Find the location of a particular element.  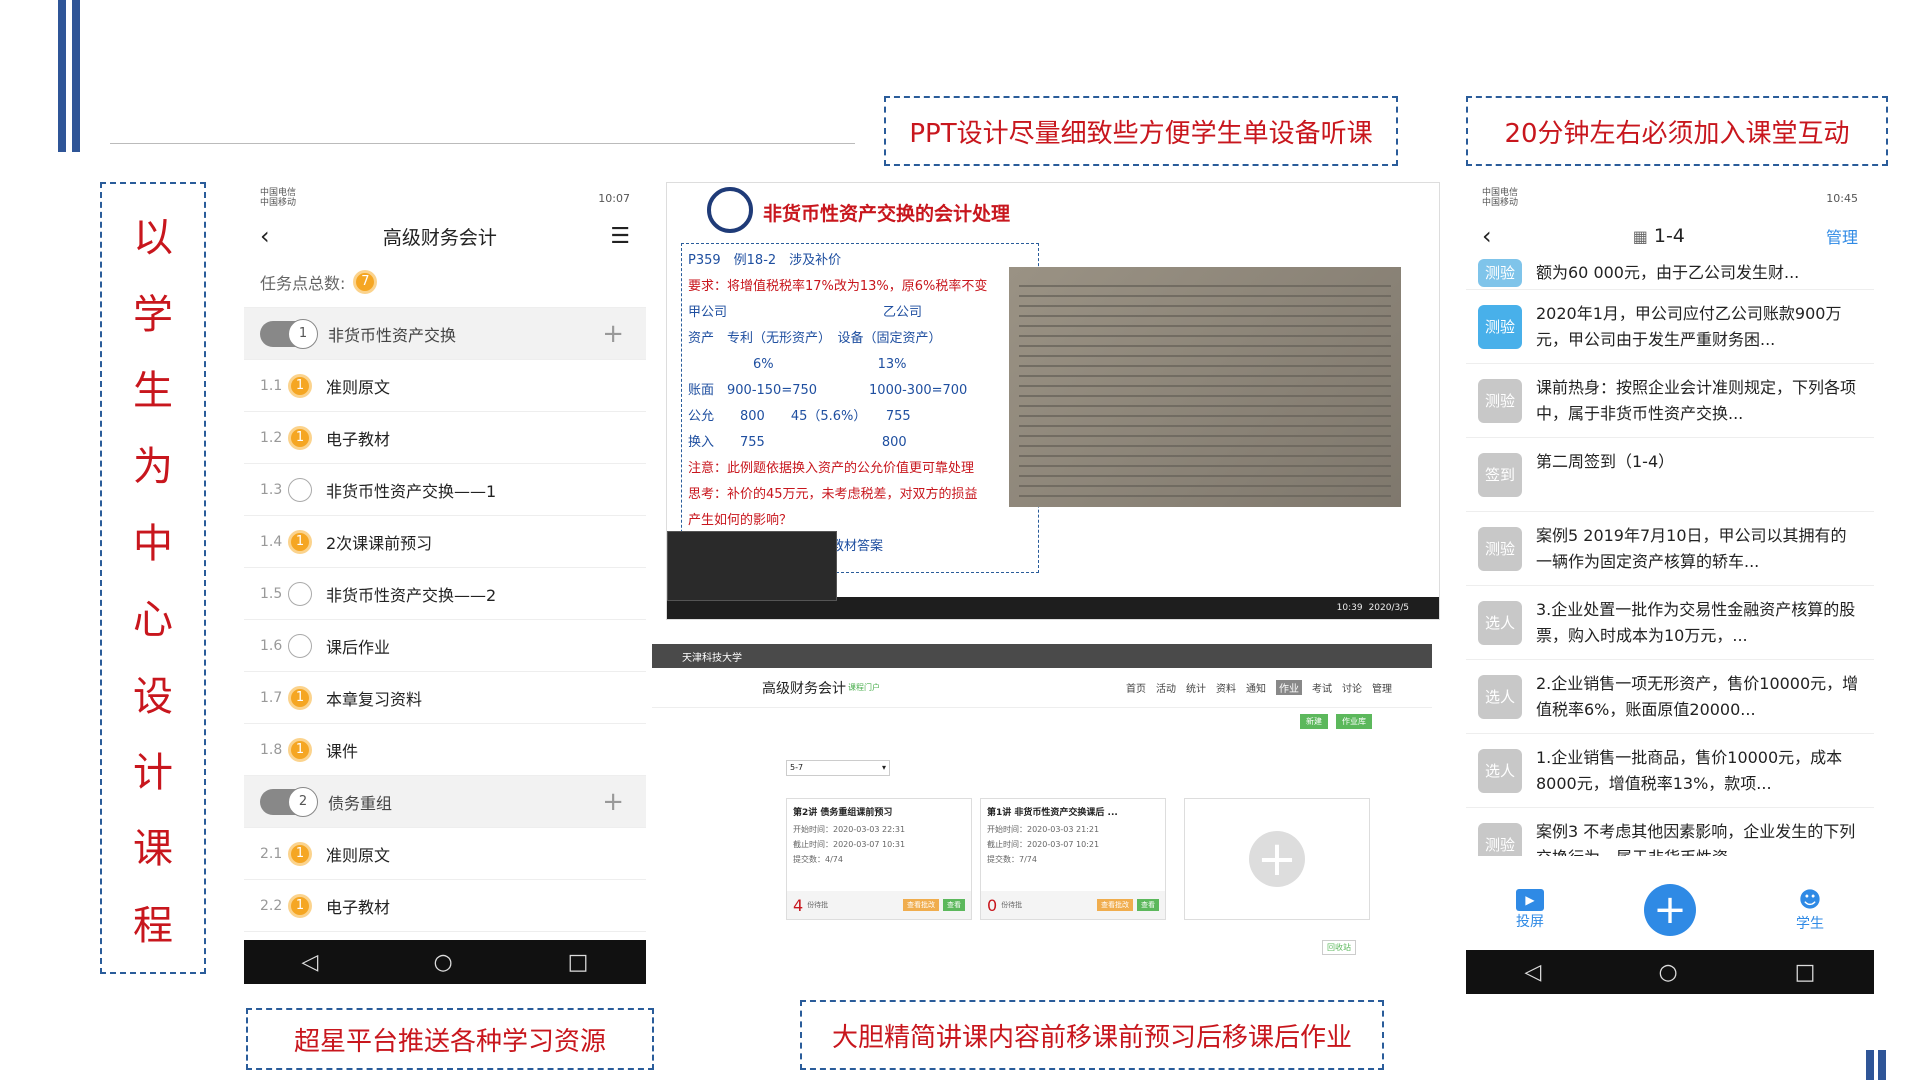

list-item: 1.2 1 电子教材 is located at coordinates (445, 438).